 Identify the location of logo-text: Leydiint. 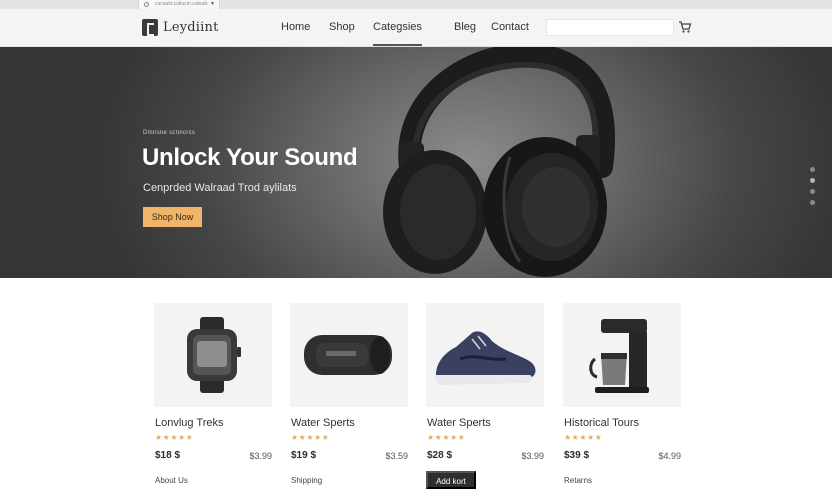
(191, 27).